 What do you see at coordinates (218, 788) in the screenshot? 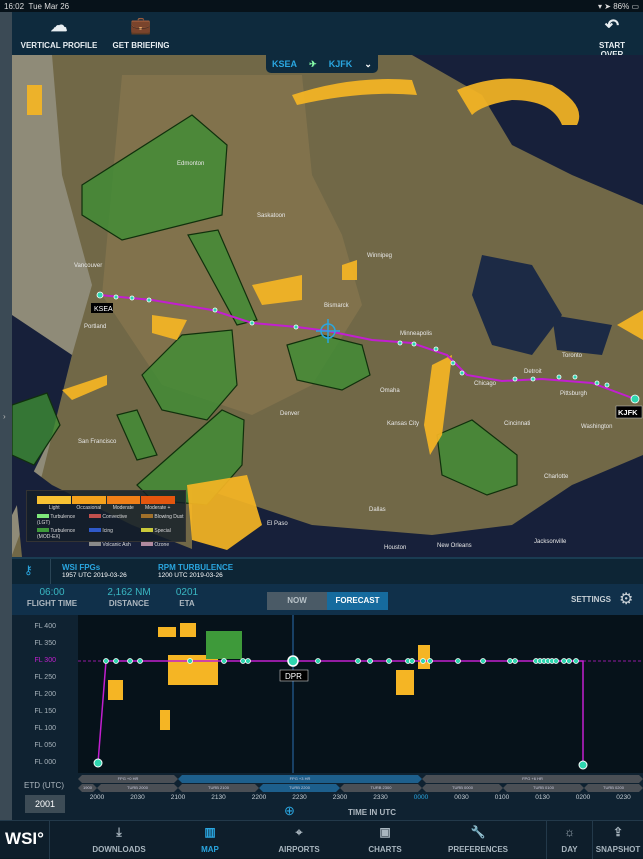
I see `turbulence-time-segment: TURB 2100` at bounding box center [218, 788].